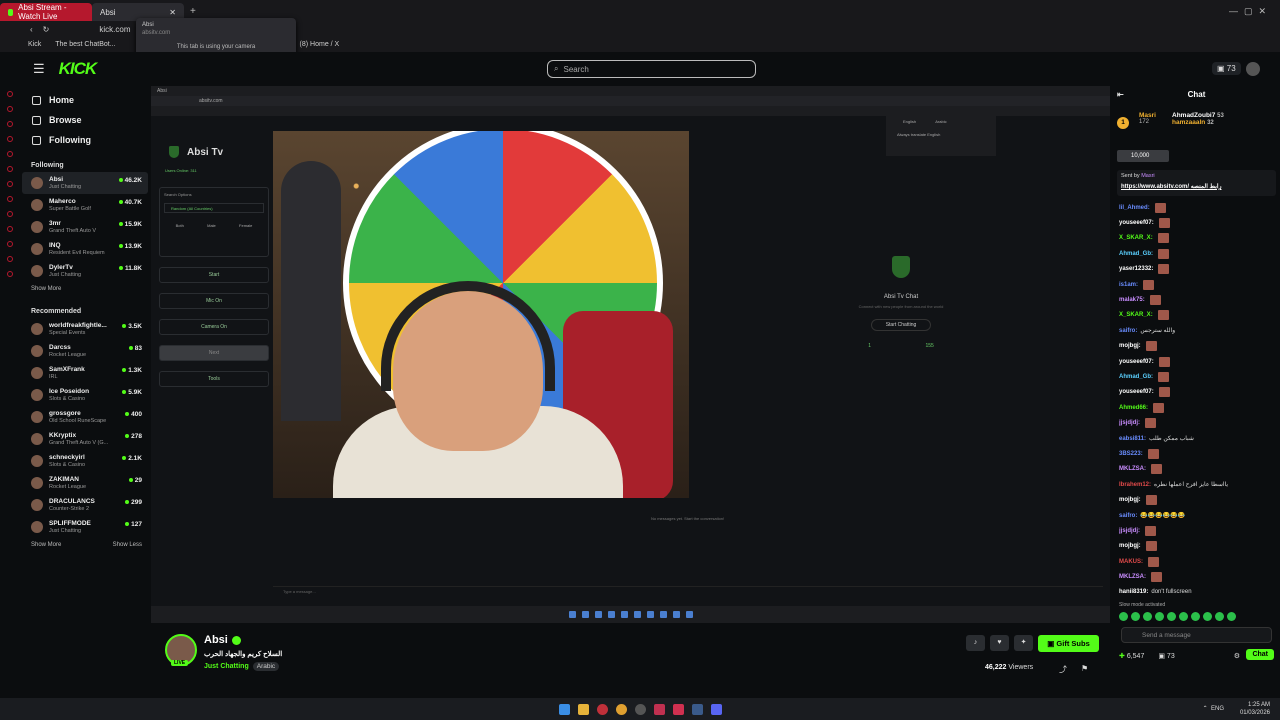  Describe the element at coordinates (46, 29) in the screenshot. I see `reload-icon: ↻` at that location.